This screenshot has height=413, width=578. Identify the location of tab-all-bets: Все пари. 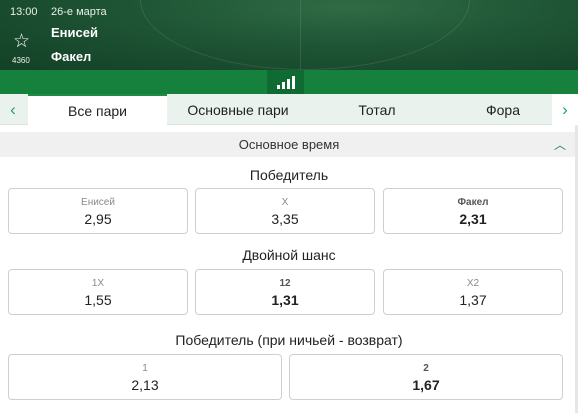
(97, 109).